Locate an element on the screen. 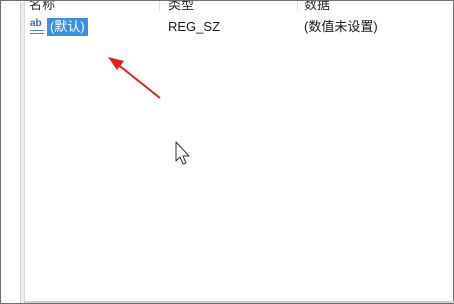 This screenshot has height=304, width=454. value-data: (数值未设置) is located at coordinates (341, 26).